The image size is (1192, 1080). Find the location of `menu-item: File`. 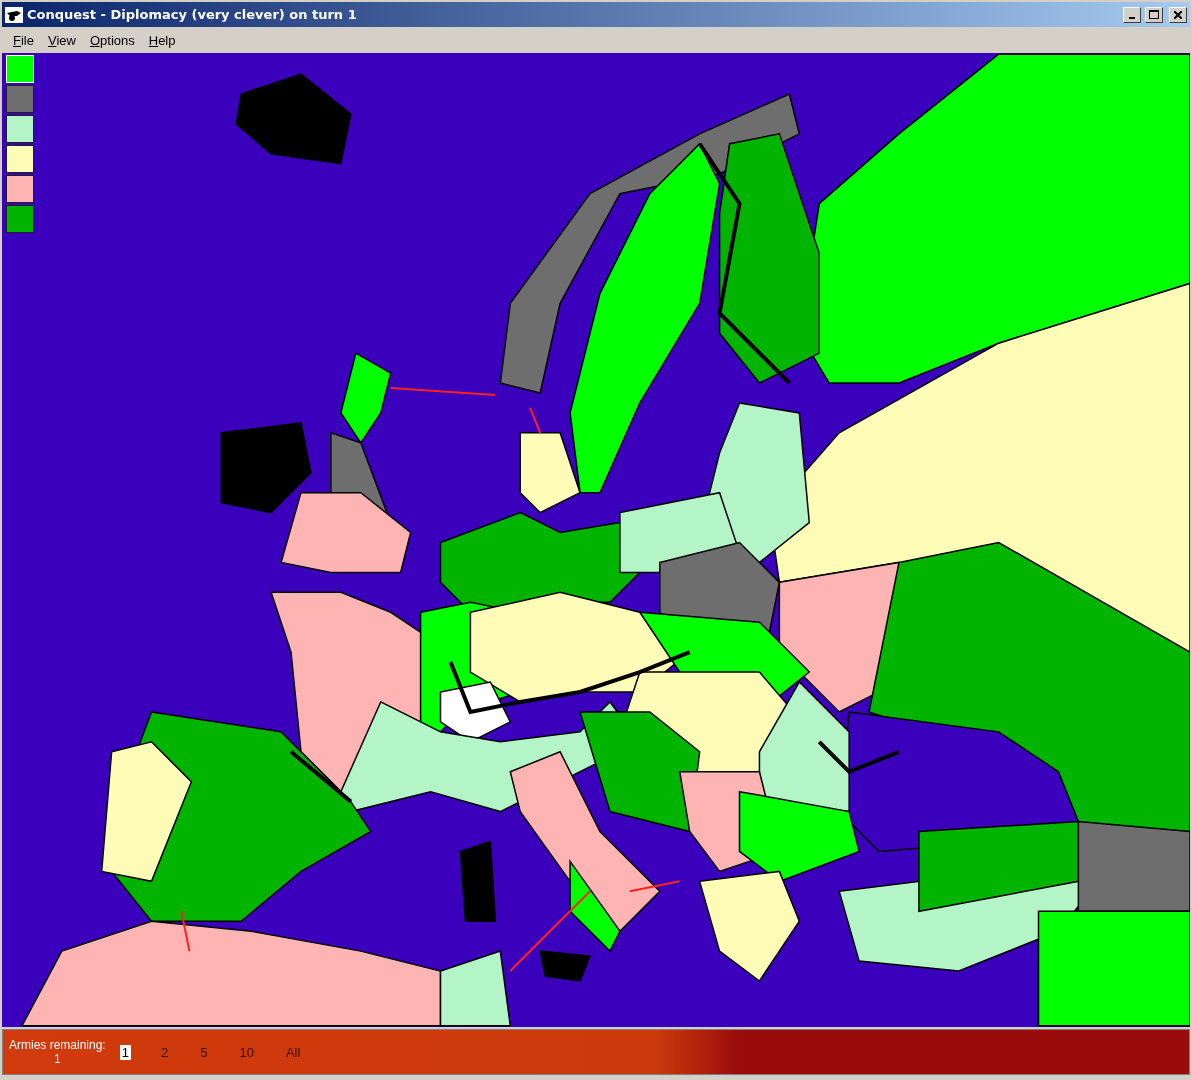

menu-item: File is located at coordinates (23, 40).